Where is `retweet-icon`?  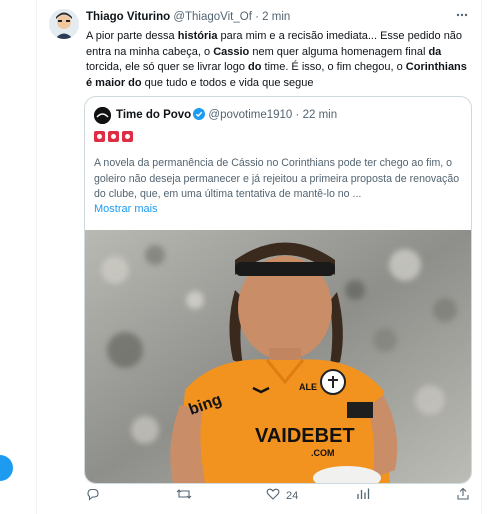
retweet-icon is located at coordinates (184, 495).